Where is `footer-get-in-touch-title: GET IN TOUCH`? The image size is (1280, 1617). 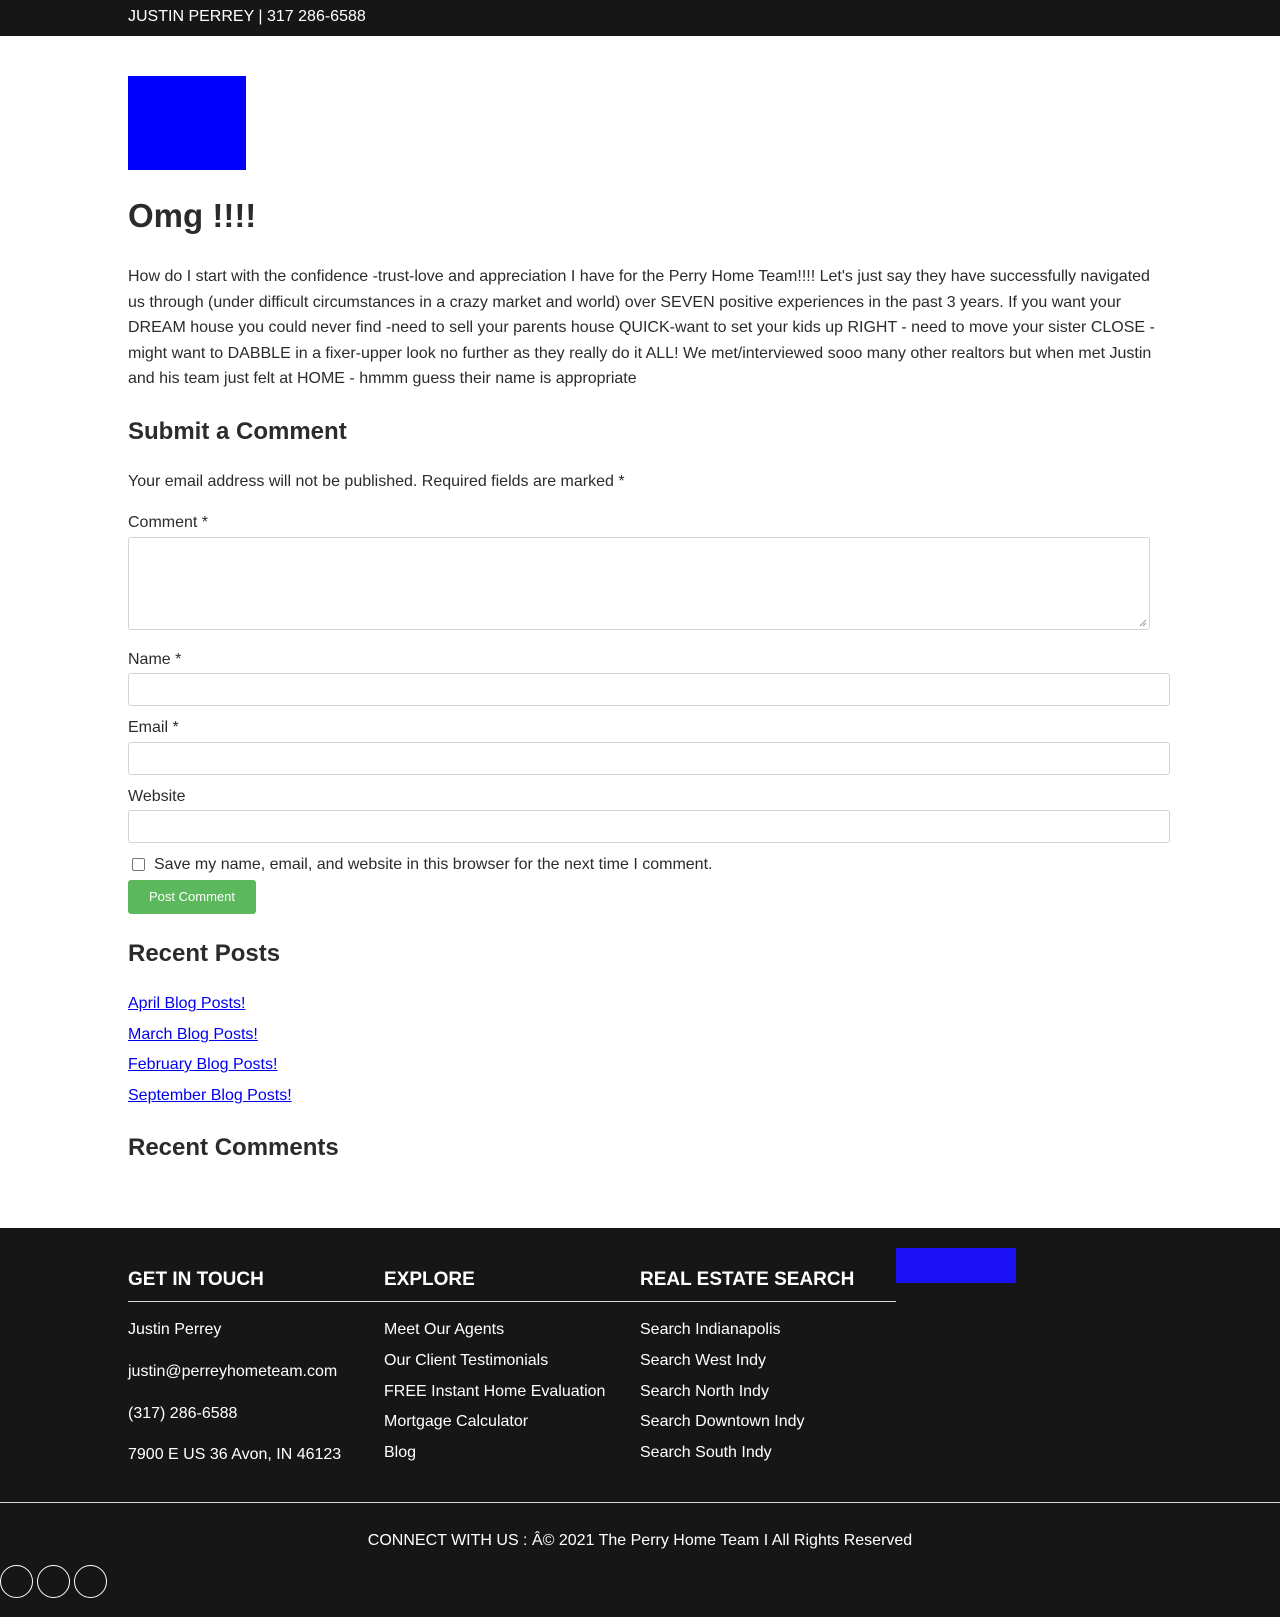 footer-get-in-touch-title: GET IN TOUCH is located at coordinates (196, 1279).